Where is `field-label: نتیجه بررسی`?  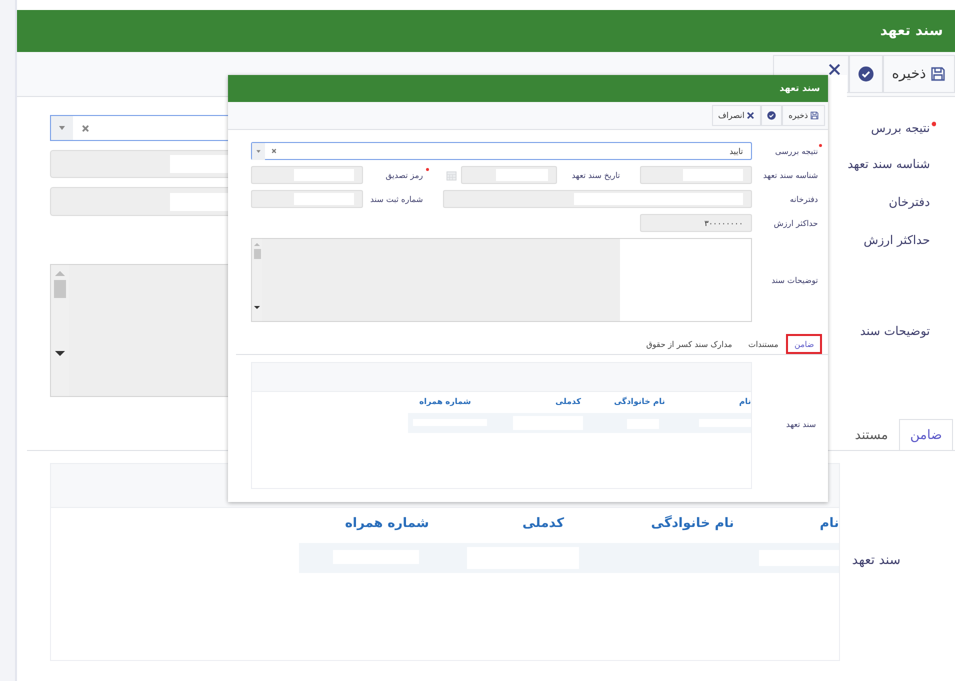
field-label: نتیجه بررسی is located at coordinates (787, 151).